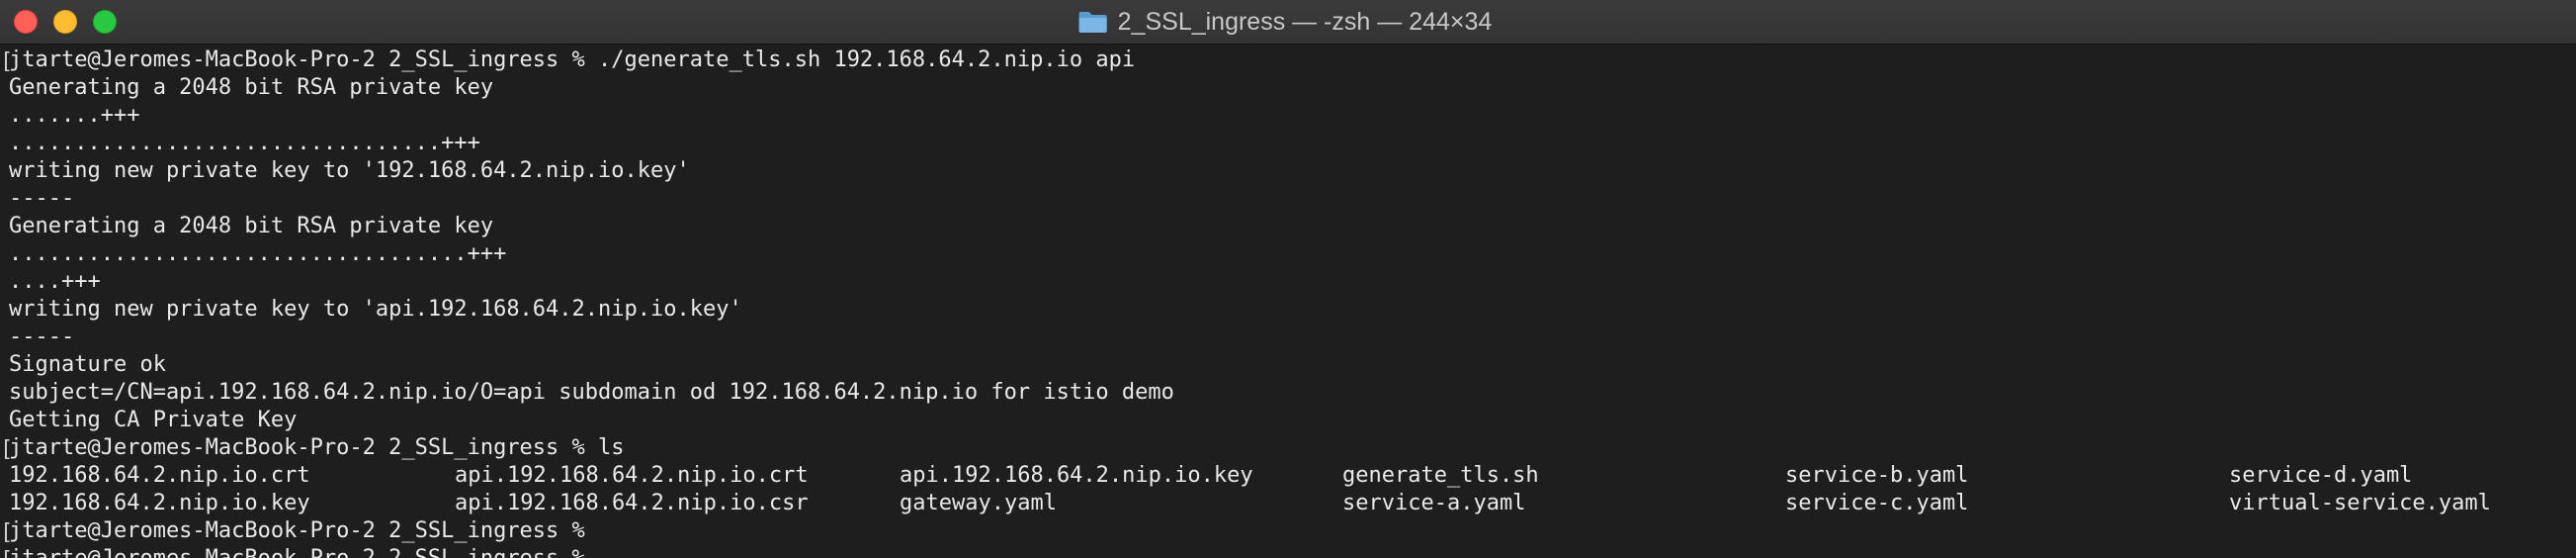 Image resolution: width=2576 pixels, height=558 pixels. I want to click on line-text: Getting CA Private Key, so click(153, 420).